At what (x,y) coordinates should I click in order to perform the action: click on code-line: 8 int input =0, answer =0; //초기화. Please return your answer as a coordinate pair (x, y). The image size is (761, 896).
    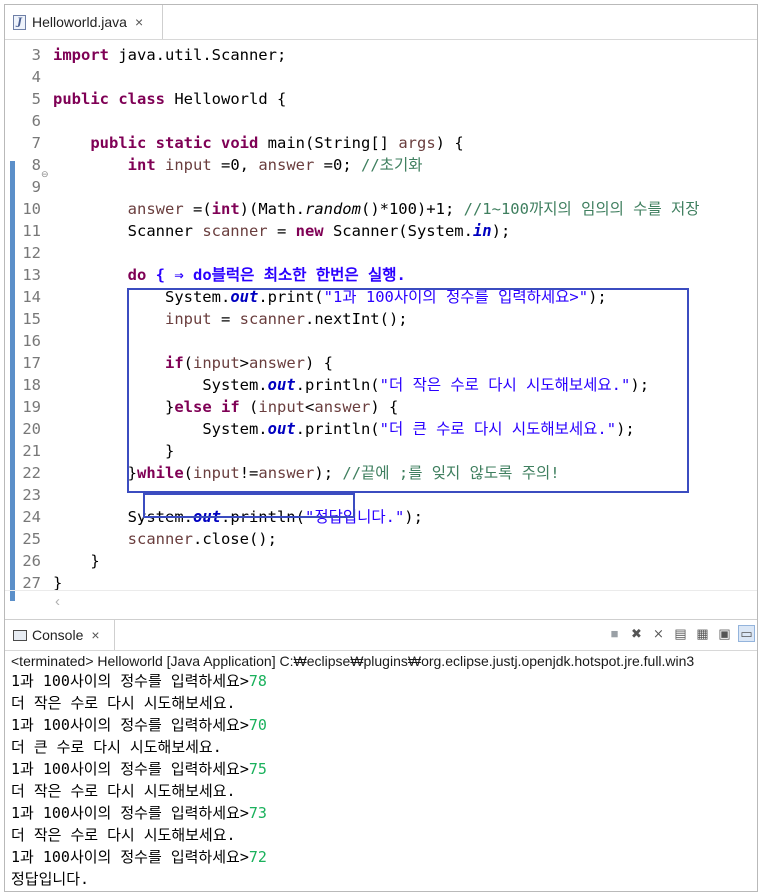
    Looking at the image, I should click on (227, 165).